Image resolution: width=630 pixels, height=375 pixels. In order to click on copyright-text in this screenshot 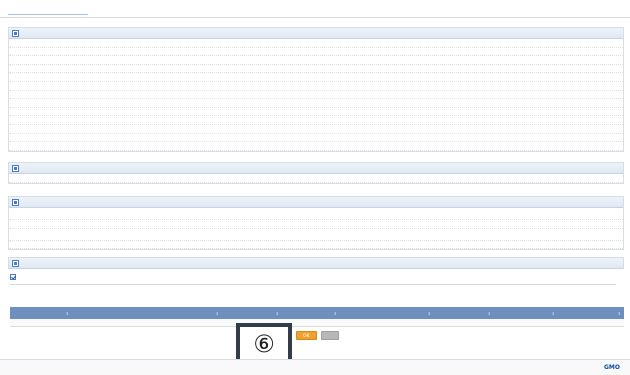, I will do `click(316, 368)`.